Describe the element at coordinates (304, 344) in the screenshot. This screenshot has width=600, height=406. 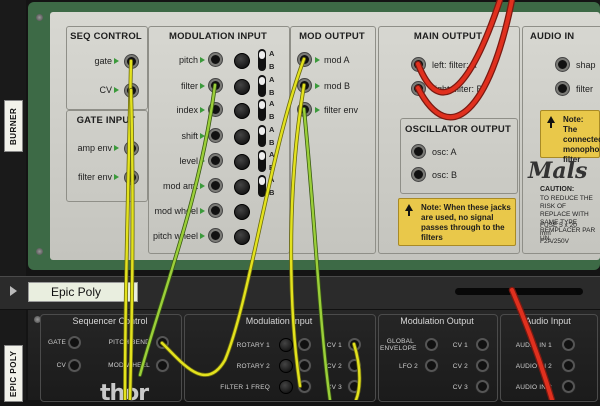
I see `thor-rotary-1-jack` at that location.